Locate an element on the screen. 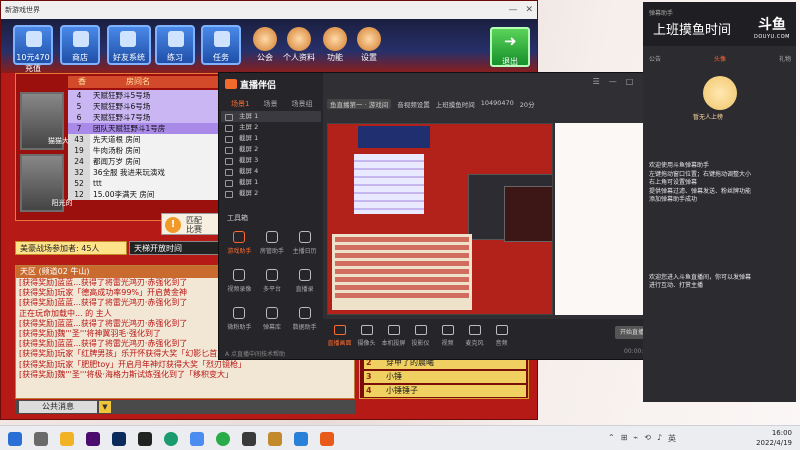  room-row: 52 ttt is located at coordinates (149, 183).